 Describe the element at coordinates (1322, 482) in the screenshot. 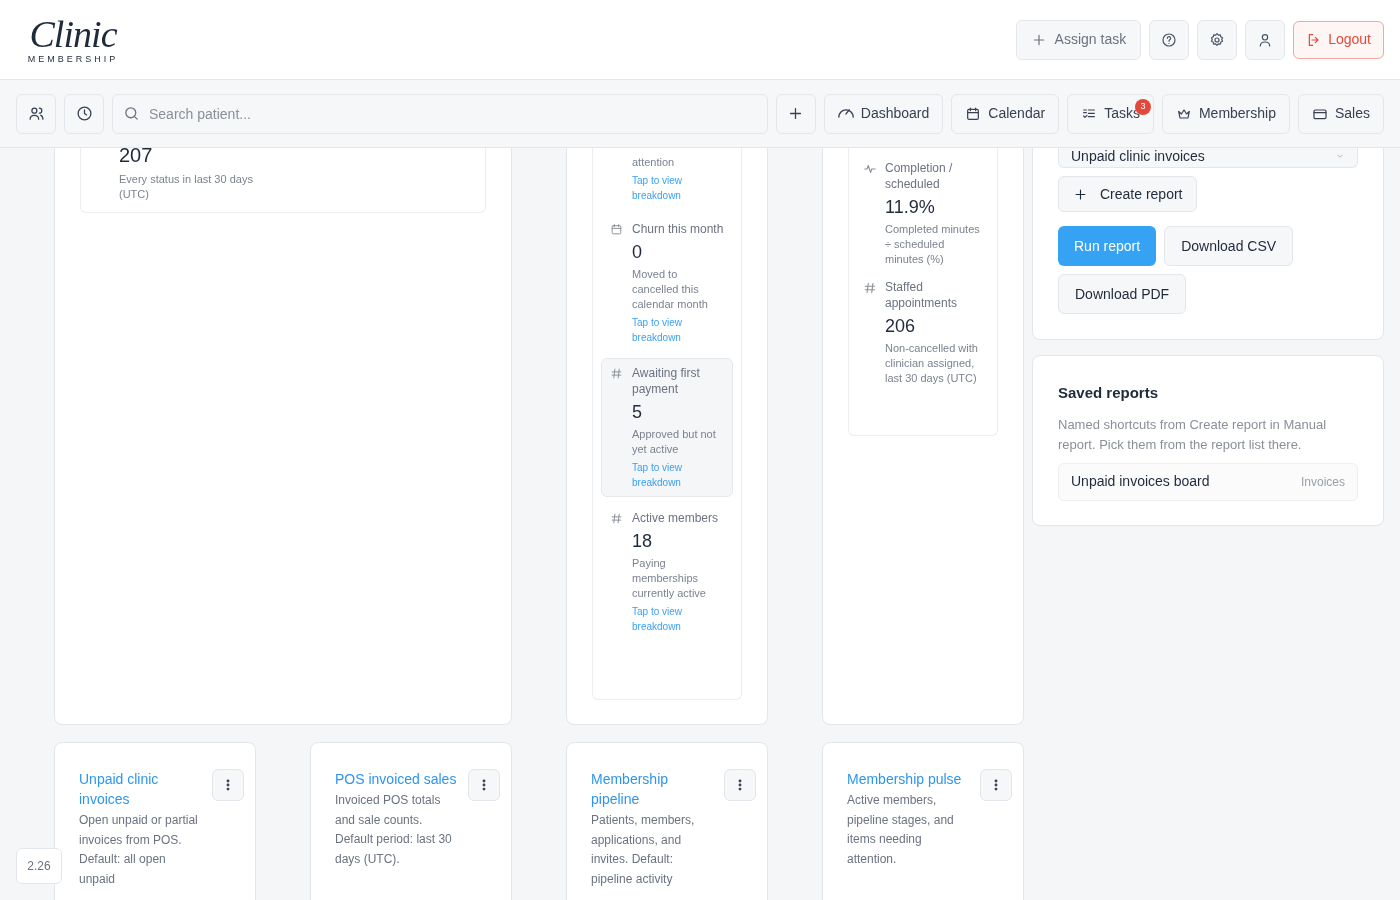

I see `report-category: Invoices` at that location.